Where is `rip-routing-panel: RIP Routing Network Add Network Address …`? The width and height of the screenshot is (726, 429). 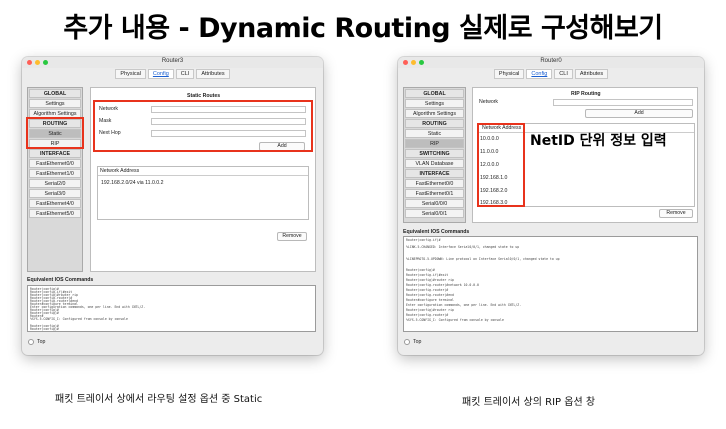 rip-routing-panel: RIP Routing Network Add Network Address … is located at coordinates (585, 155).